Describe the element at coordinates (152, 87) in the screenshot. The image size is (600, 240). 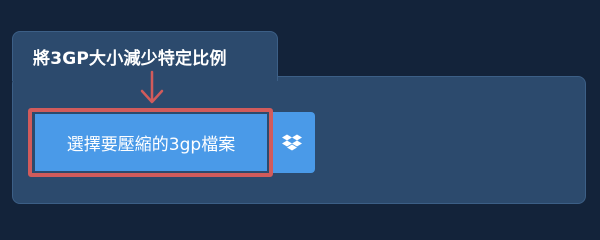
I see `arrow-down-icon` at that location.